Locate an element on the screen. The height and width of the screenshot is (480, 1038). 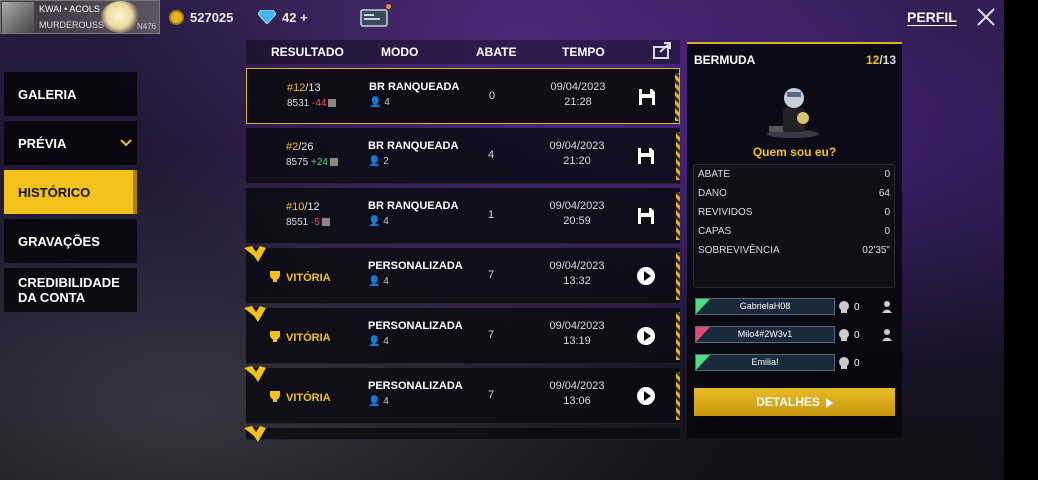
nav-item-galeria: GALERIA is located at coordinates (70, 94).